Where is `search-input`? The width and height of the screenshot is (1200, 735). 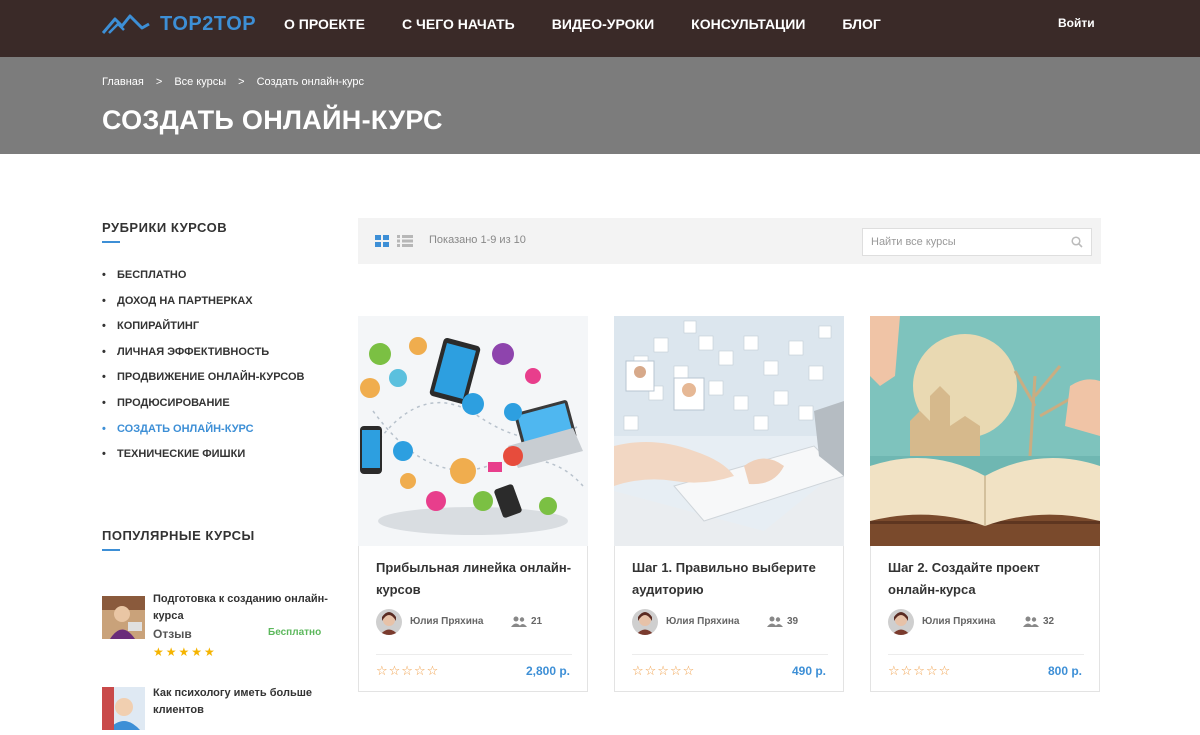 search-input is located at coordinates (963, 242).